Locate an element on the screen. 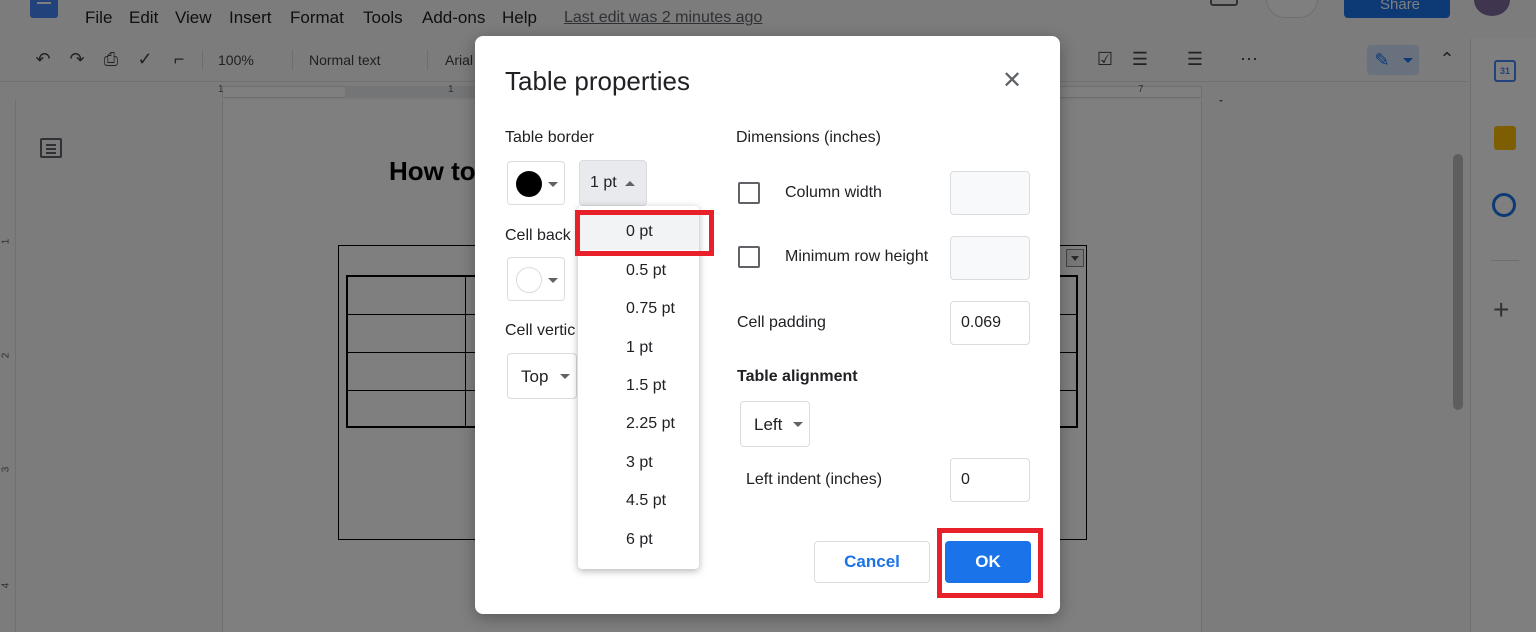 The height and width of the screenshot is (632, 1536). left-indent-label: Left indent (inches) is located at coordinates (814, 479).